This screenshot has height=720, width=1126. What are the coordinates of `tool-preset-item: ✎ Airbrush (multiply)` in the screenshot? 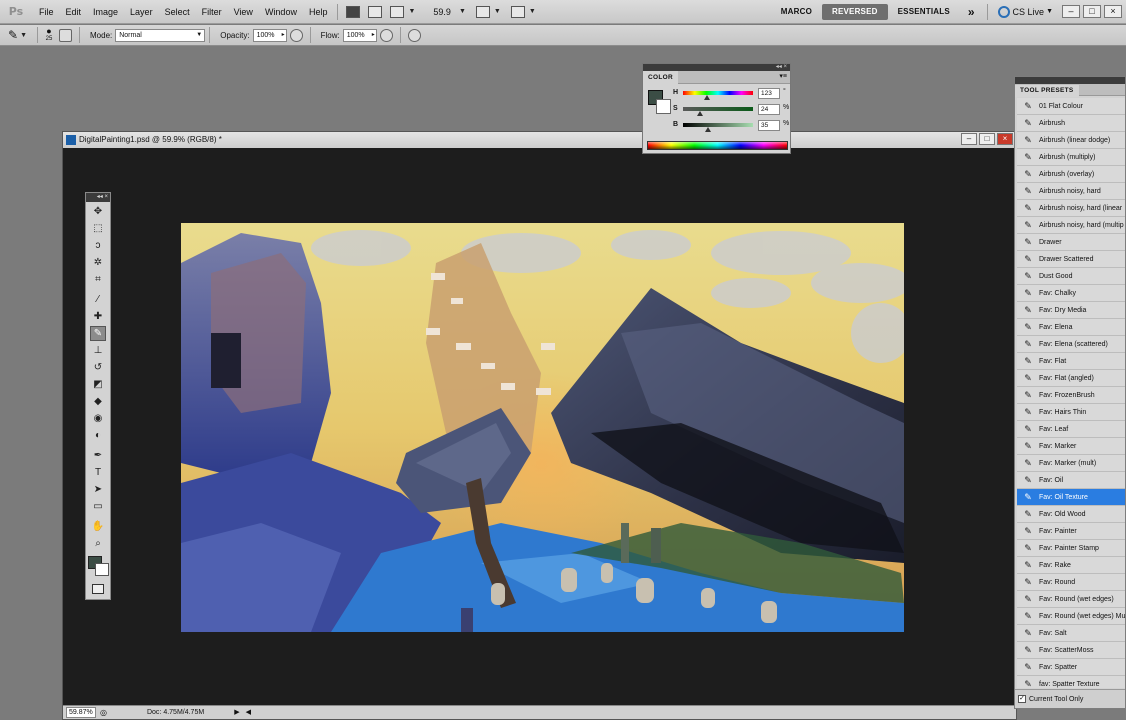 It's located at (1071, 157).